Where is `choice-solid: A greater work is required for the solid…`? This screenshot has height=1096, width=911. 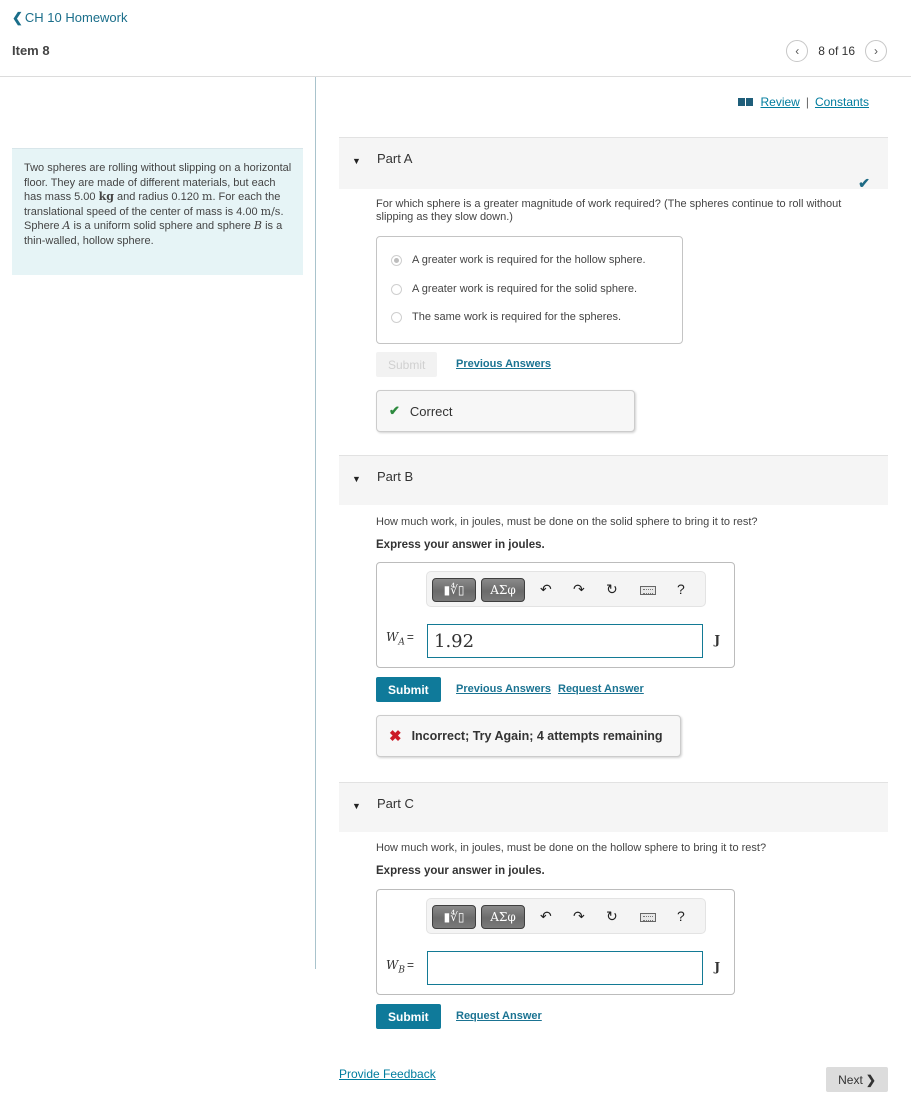
choice-solid: A greater work is required for the solid… is located at coordinates (514, 289).